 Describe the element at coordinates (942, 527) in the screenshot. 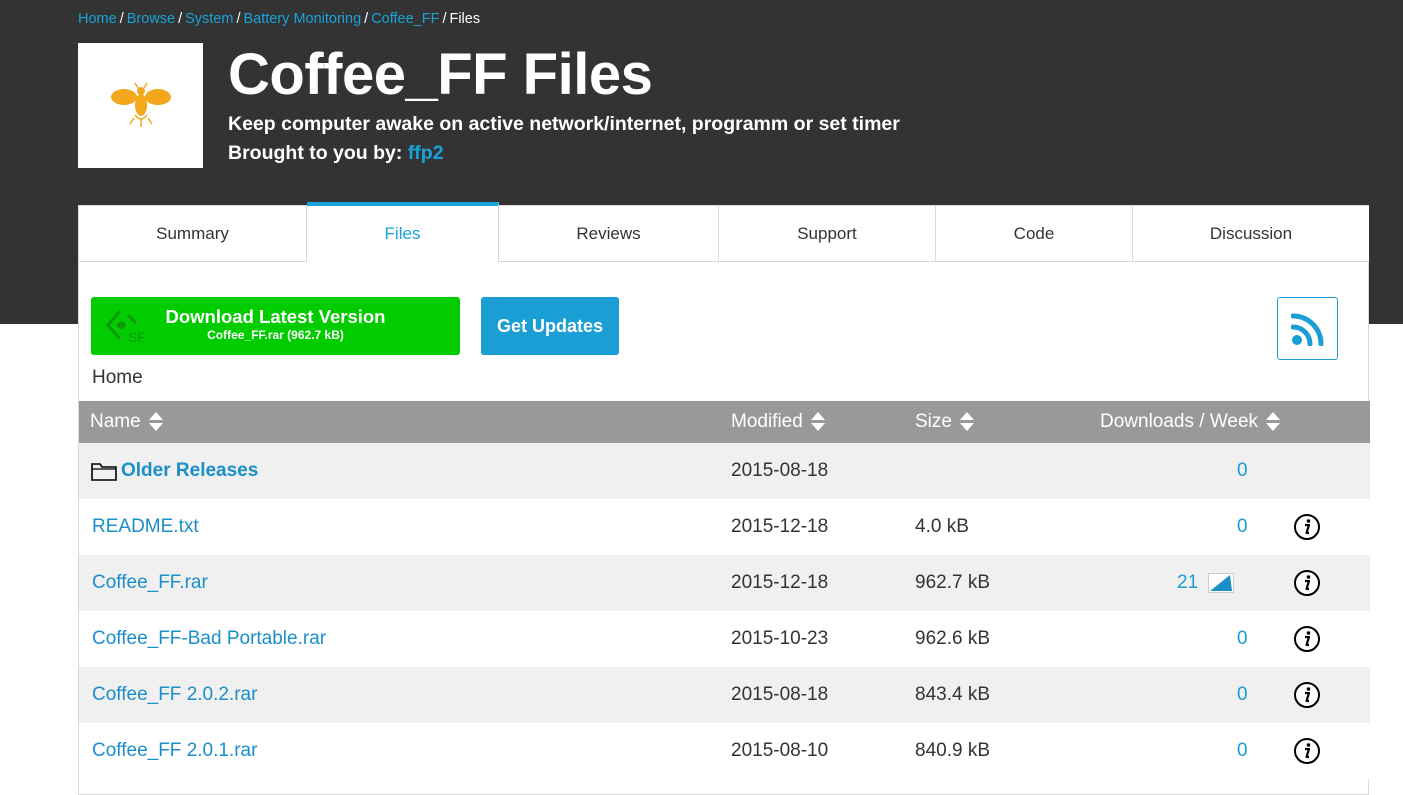

I see `file-size: 4.0 kB` at that location.